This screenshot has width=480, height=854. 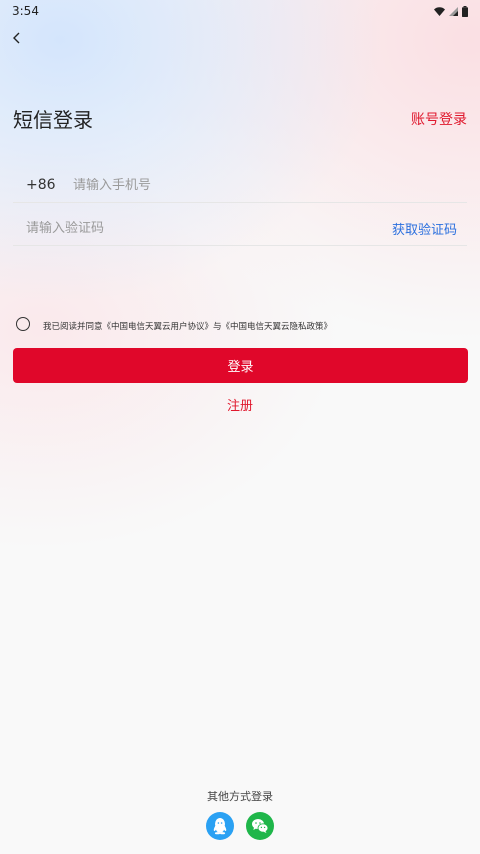 I want to click on status-bar: 3:54, so click(x=240, y=11).